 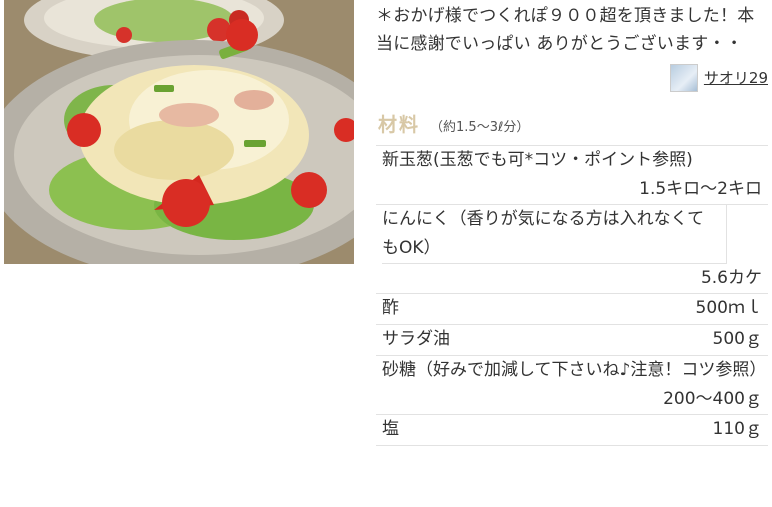 What do you see at coordinates (572, 123) in the screenshot?
I see `ingredients-header: 材料 （約1.5〜3ℓ分）` at bounding box center [572, 123].